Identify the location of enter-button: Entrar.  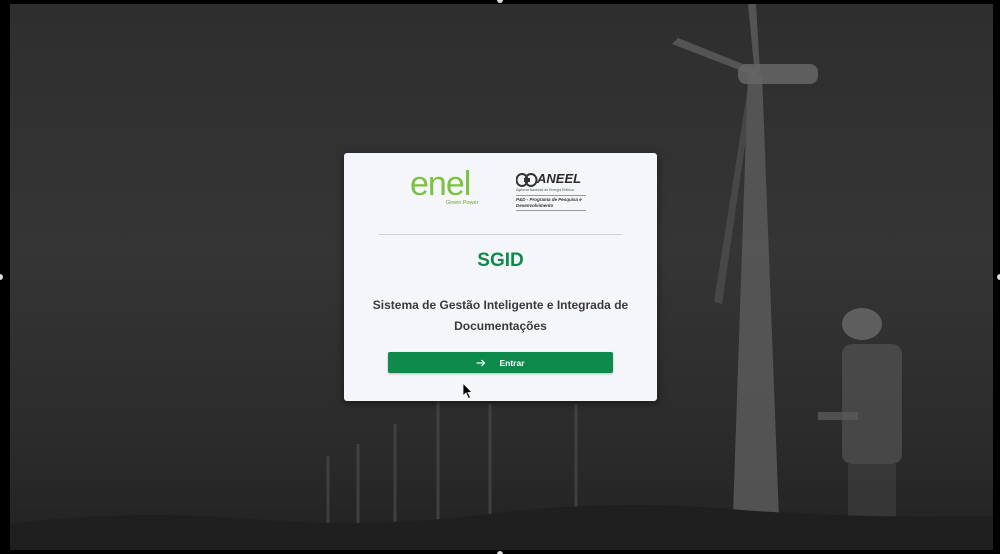
(500, 362).